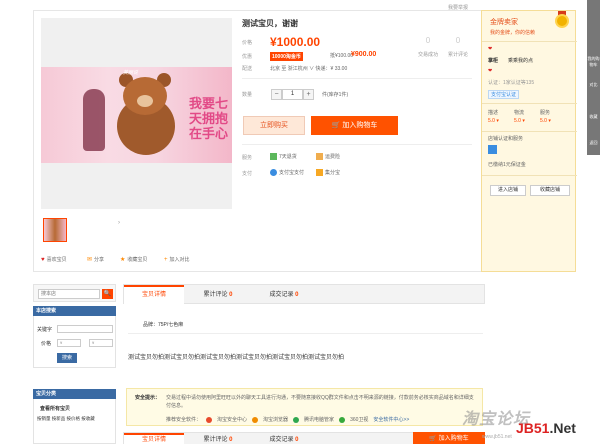 The image size is (600, 444). Describe the element at coordinates (593, 85) in the screenshot. I see `side-compare-link: 对比` at that location.